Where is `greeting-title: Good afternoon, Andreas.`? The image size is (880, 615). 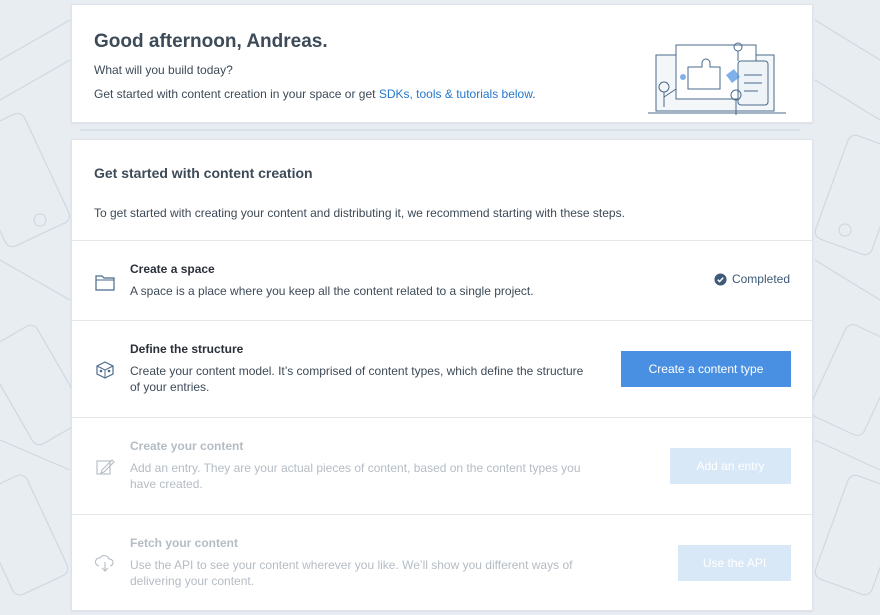 greeting-title: Good afternoon, Andreas. is located at coordinates (211, 41).